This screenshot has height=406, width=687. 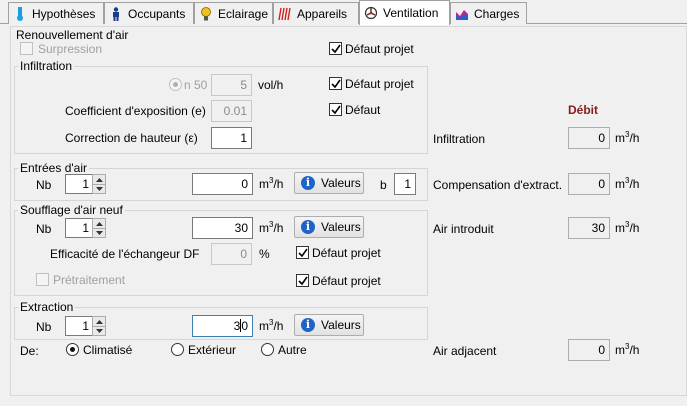 I want to click on efficacite-label: Efficacité de l'échangeur DF, so click(x=125, y=254).